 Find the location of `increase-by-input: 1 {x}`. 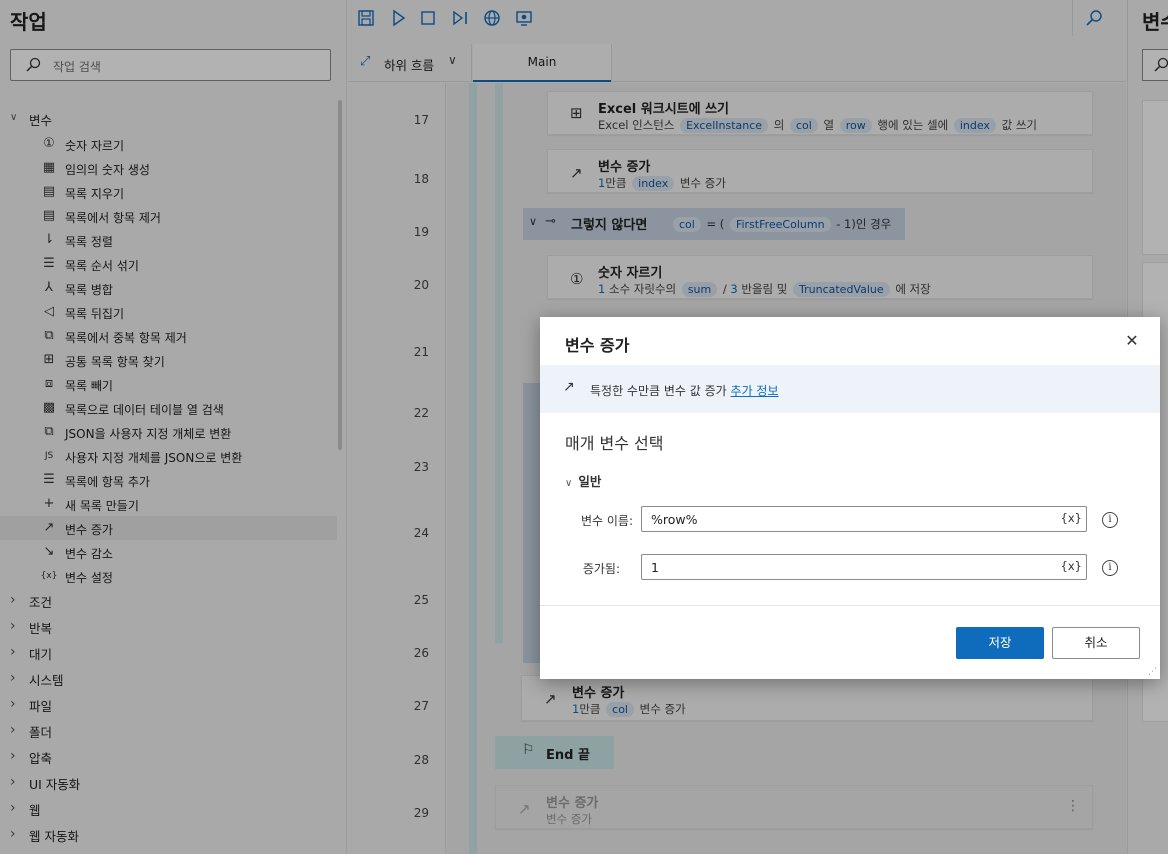

increase-by-input: 1 {x} is located at coordinates (864, 567).